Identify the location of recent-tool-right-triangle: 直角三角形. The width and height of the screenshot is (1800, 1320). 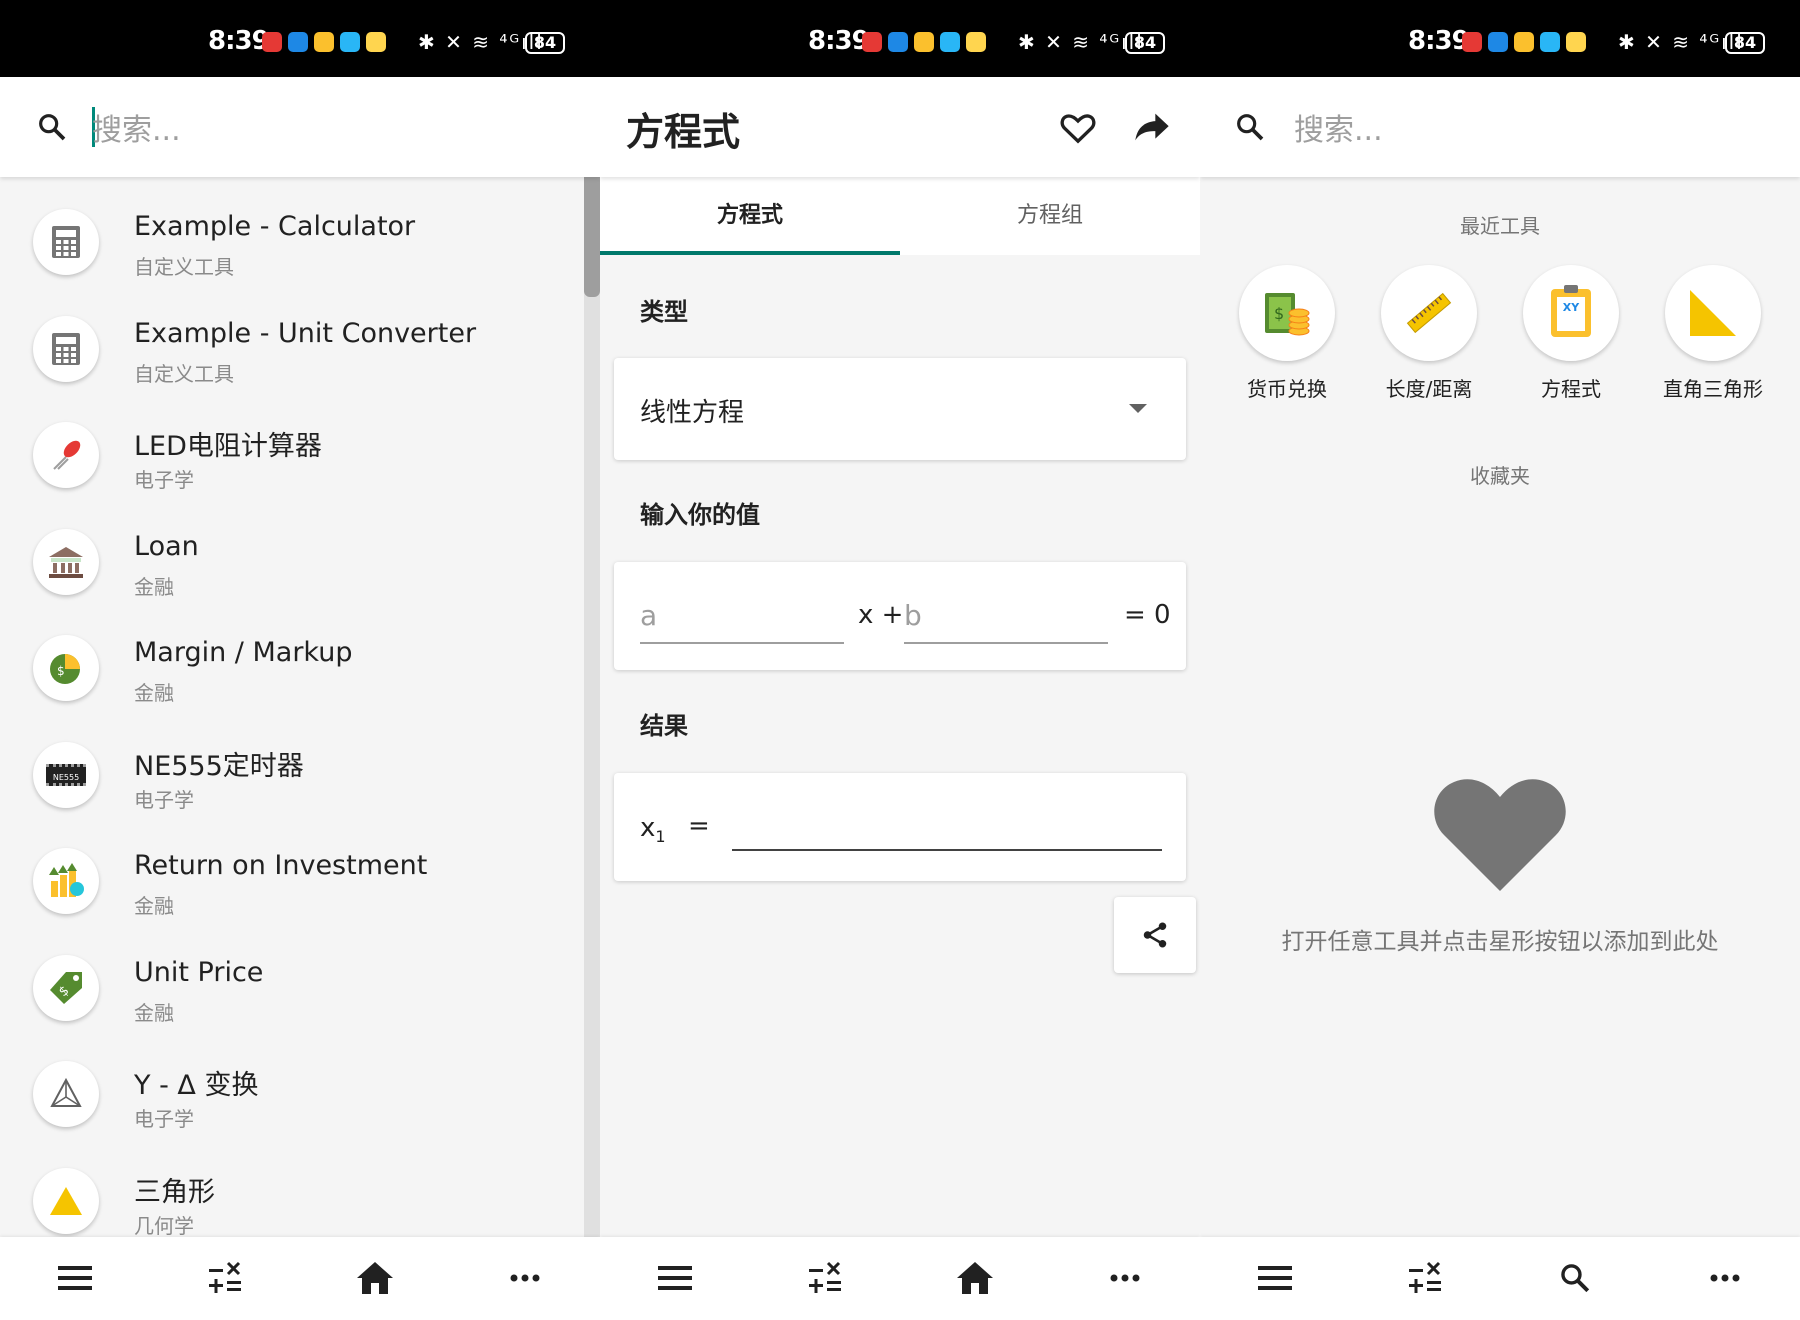
(1713, 333).